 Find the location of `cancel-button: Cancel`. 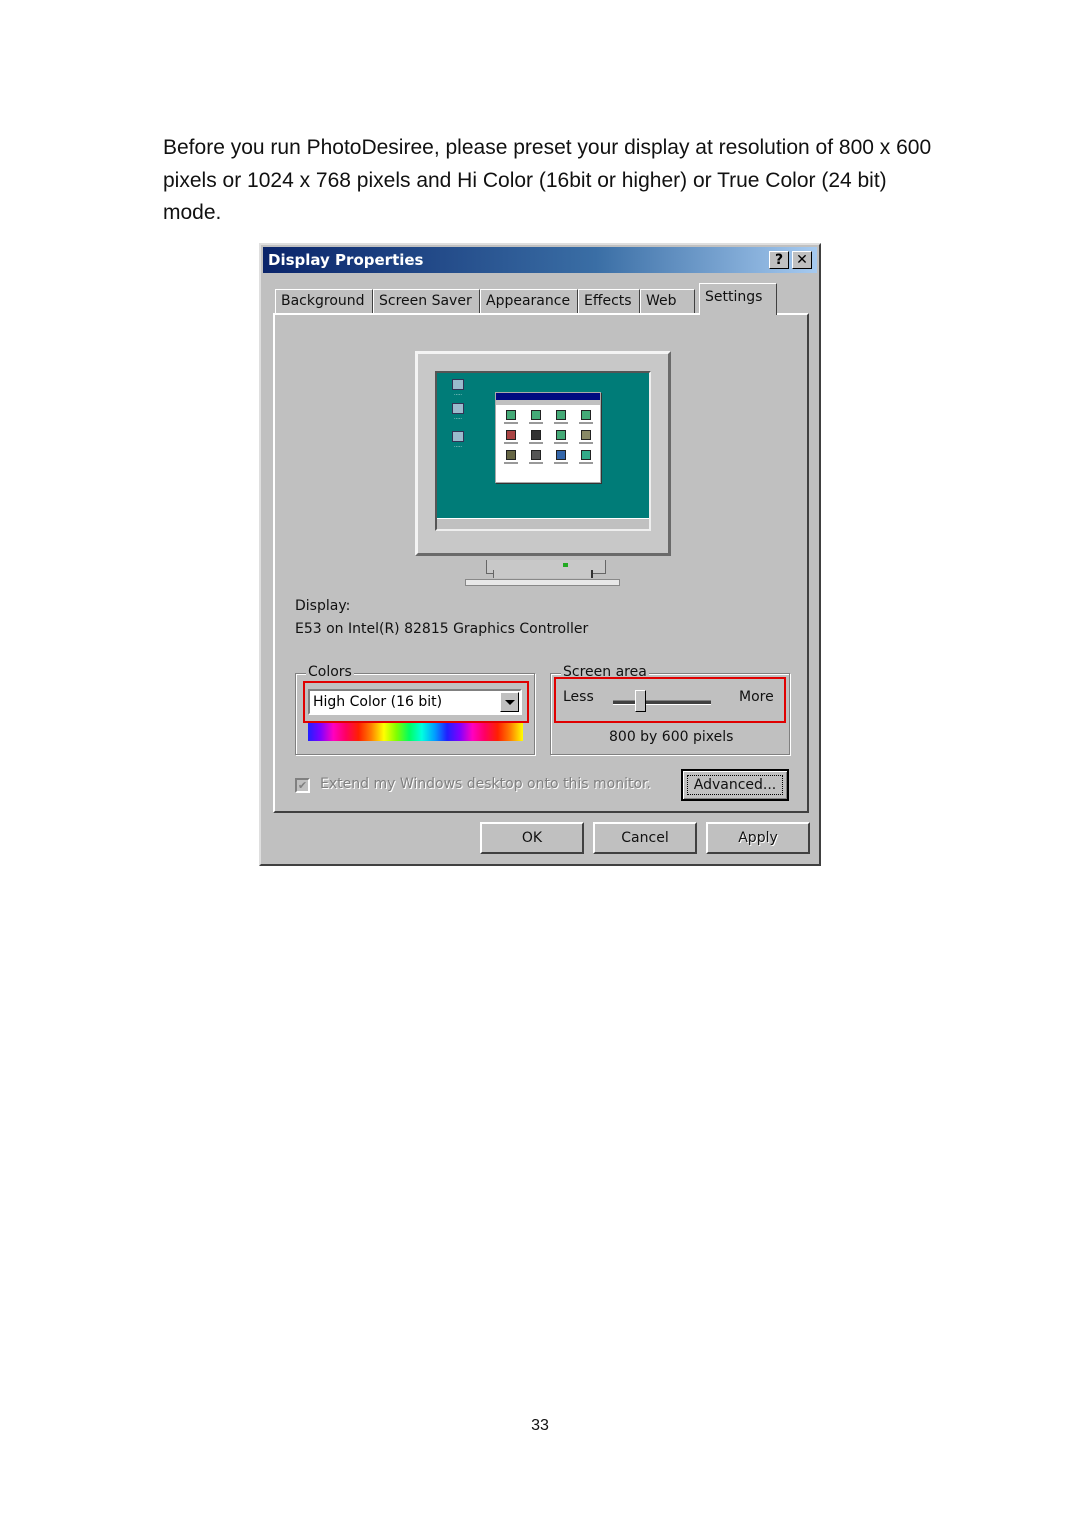

cancel-button: Cancel is located at coordinates (645, 838).